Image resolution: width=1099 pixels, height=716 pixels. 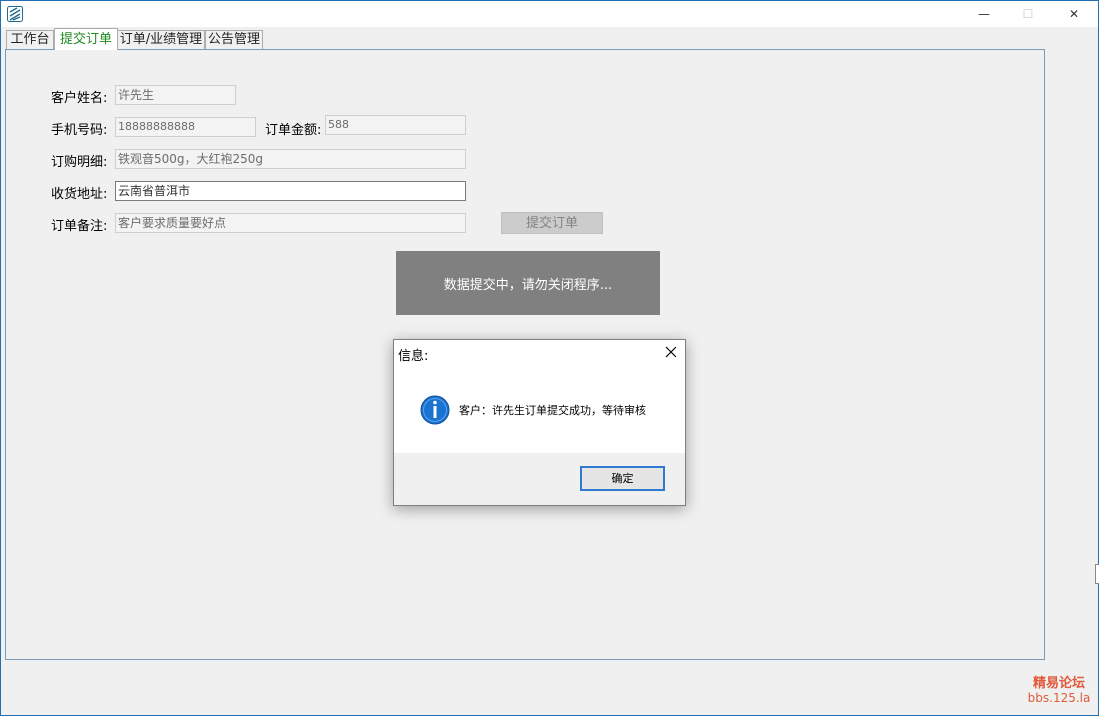 I want to click on edge-widget, so click(x=1097, y=574).